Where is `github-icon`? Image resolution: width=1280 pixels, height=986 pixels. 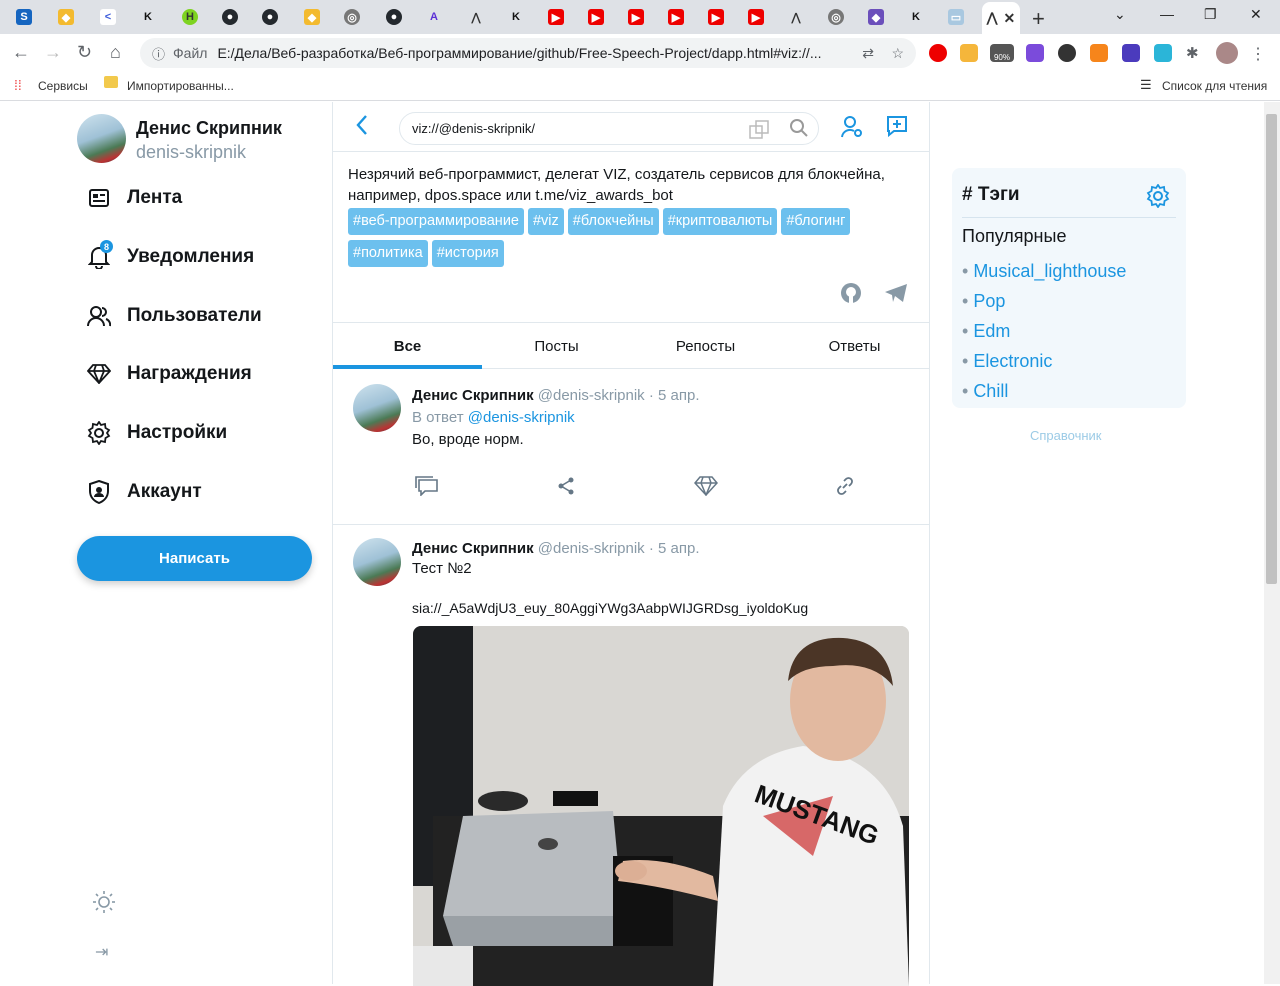
github-icon is located at coordinates (851, 295).